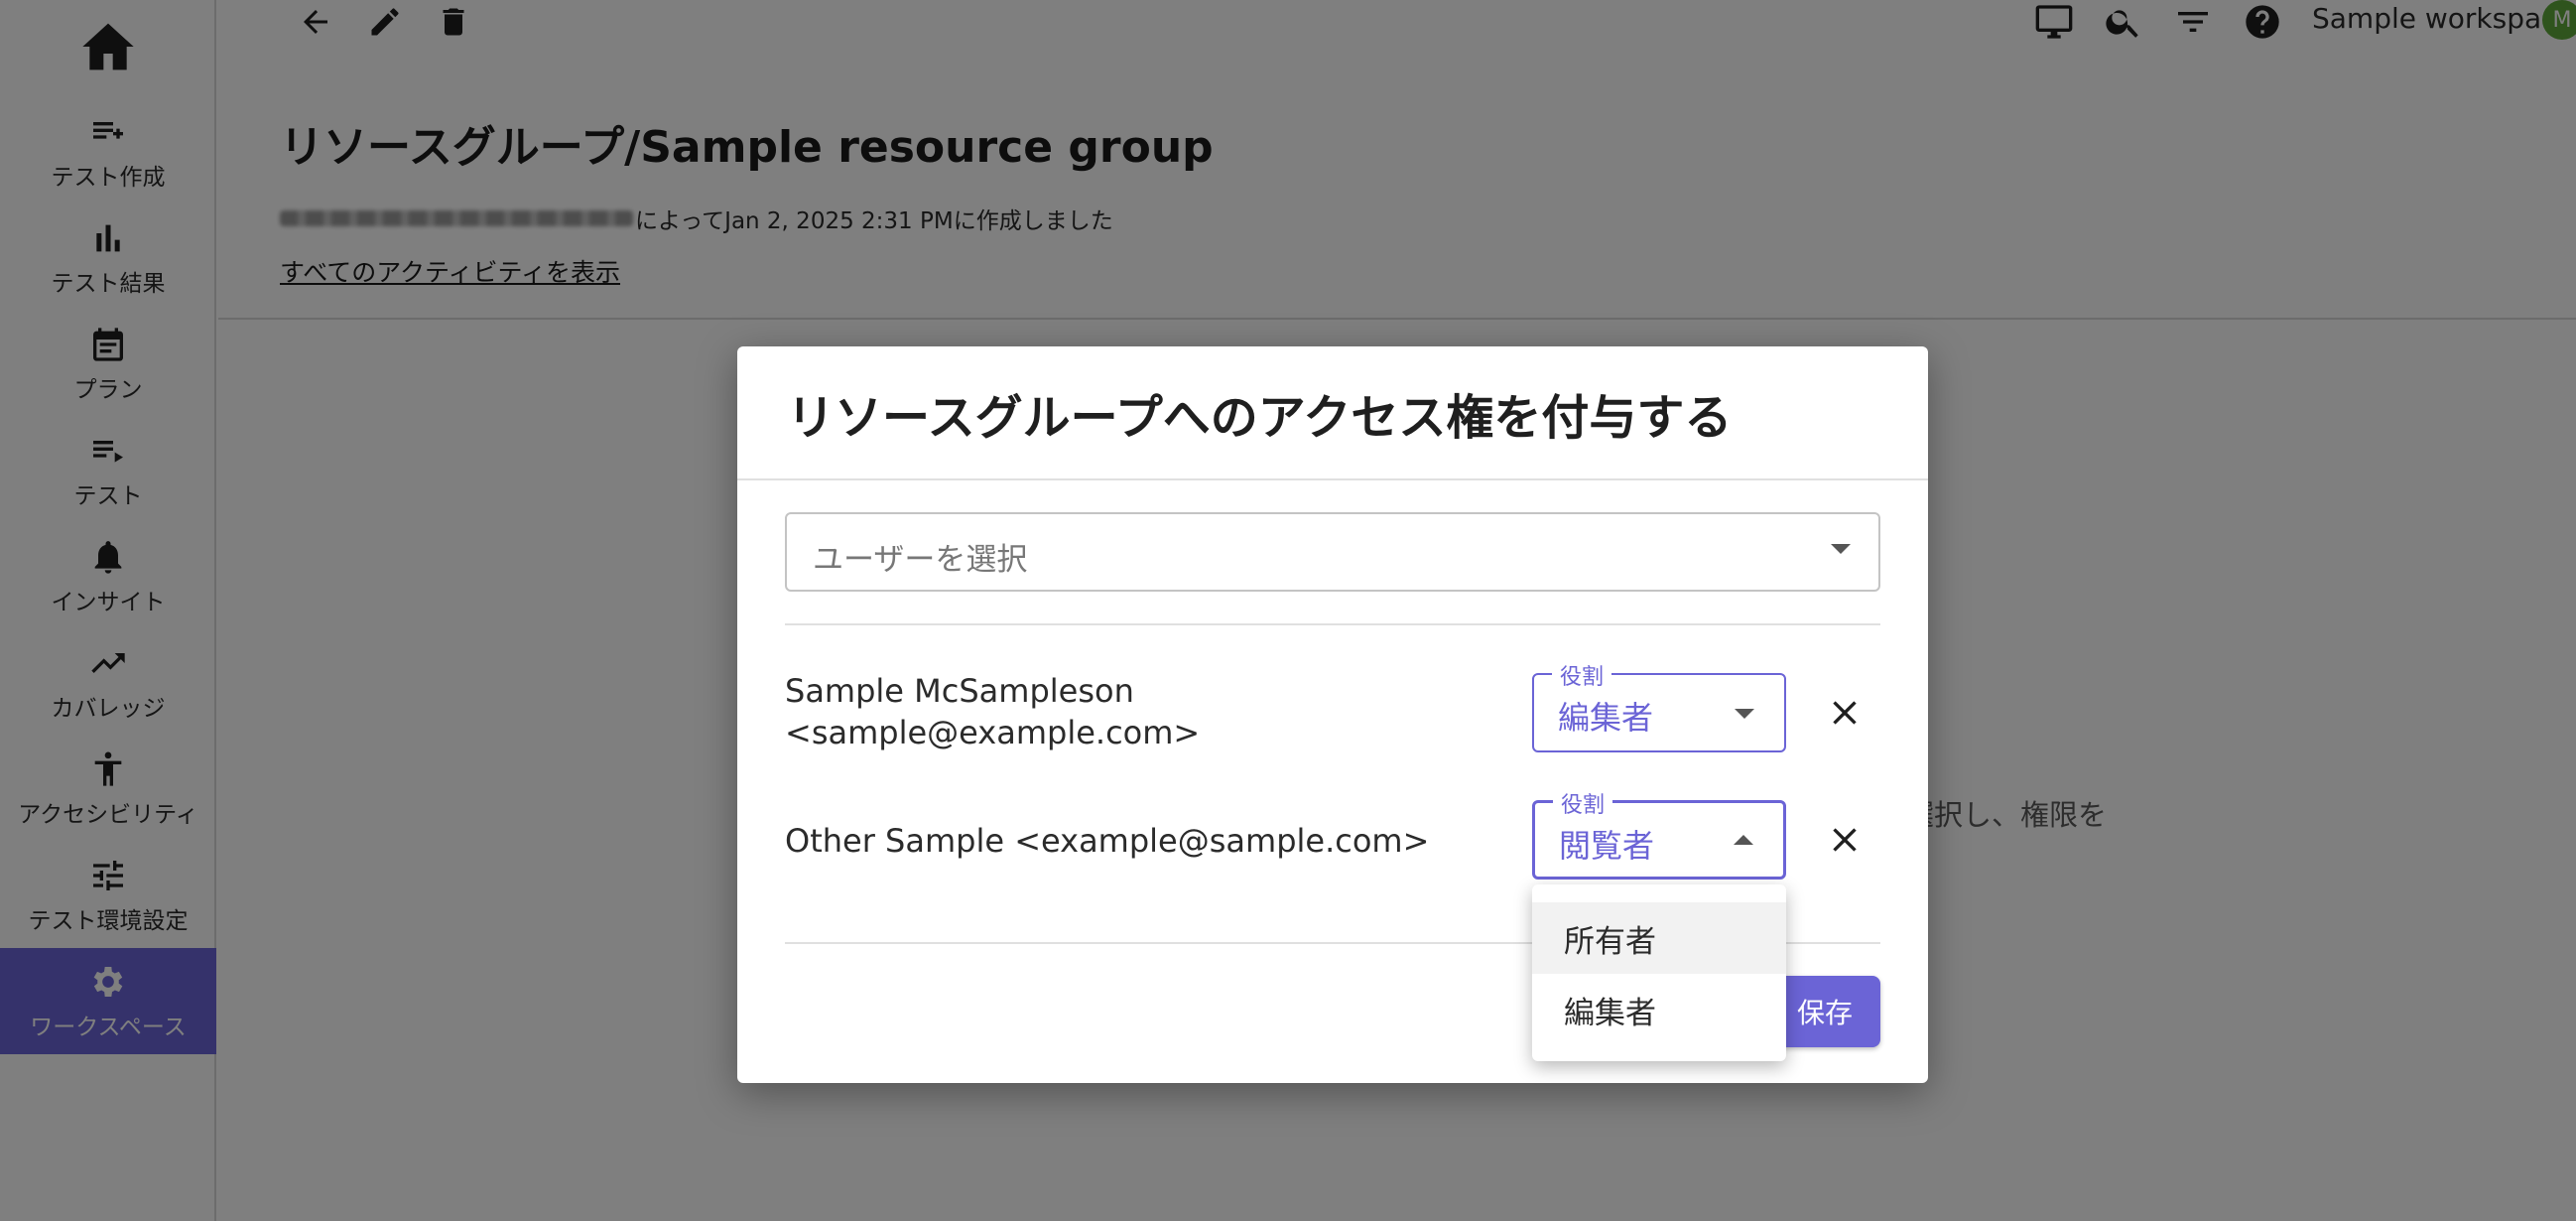 The image size is (2576, 1221). What do you see at coordinates (1260, 418) in the screenshot?
I see `dialog-title: リソースグループへのアクセス権を付与する` at bounding box center [1260, 418].